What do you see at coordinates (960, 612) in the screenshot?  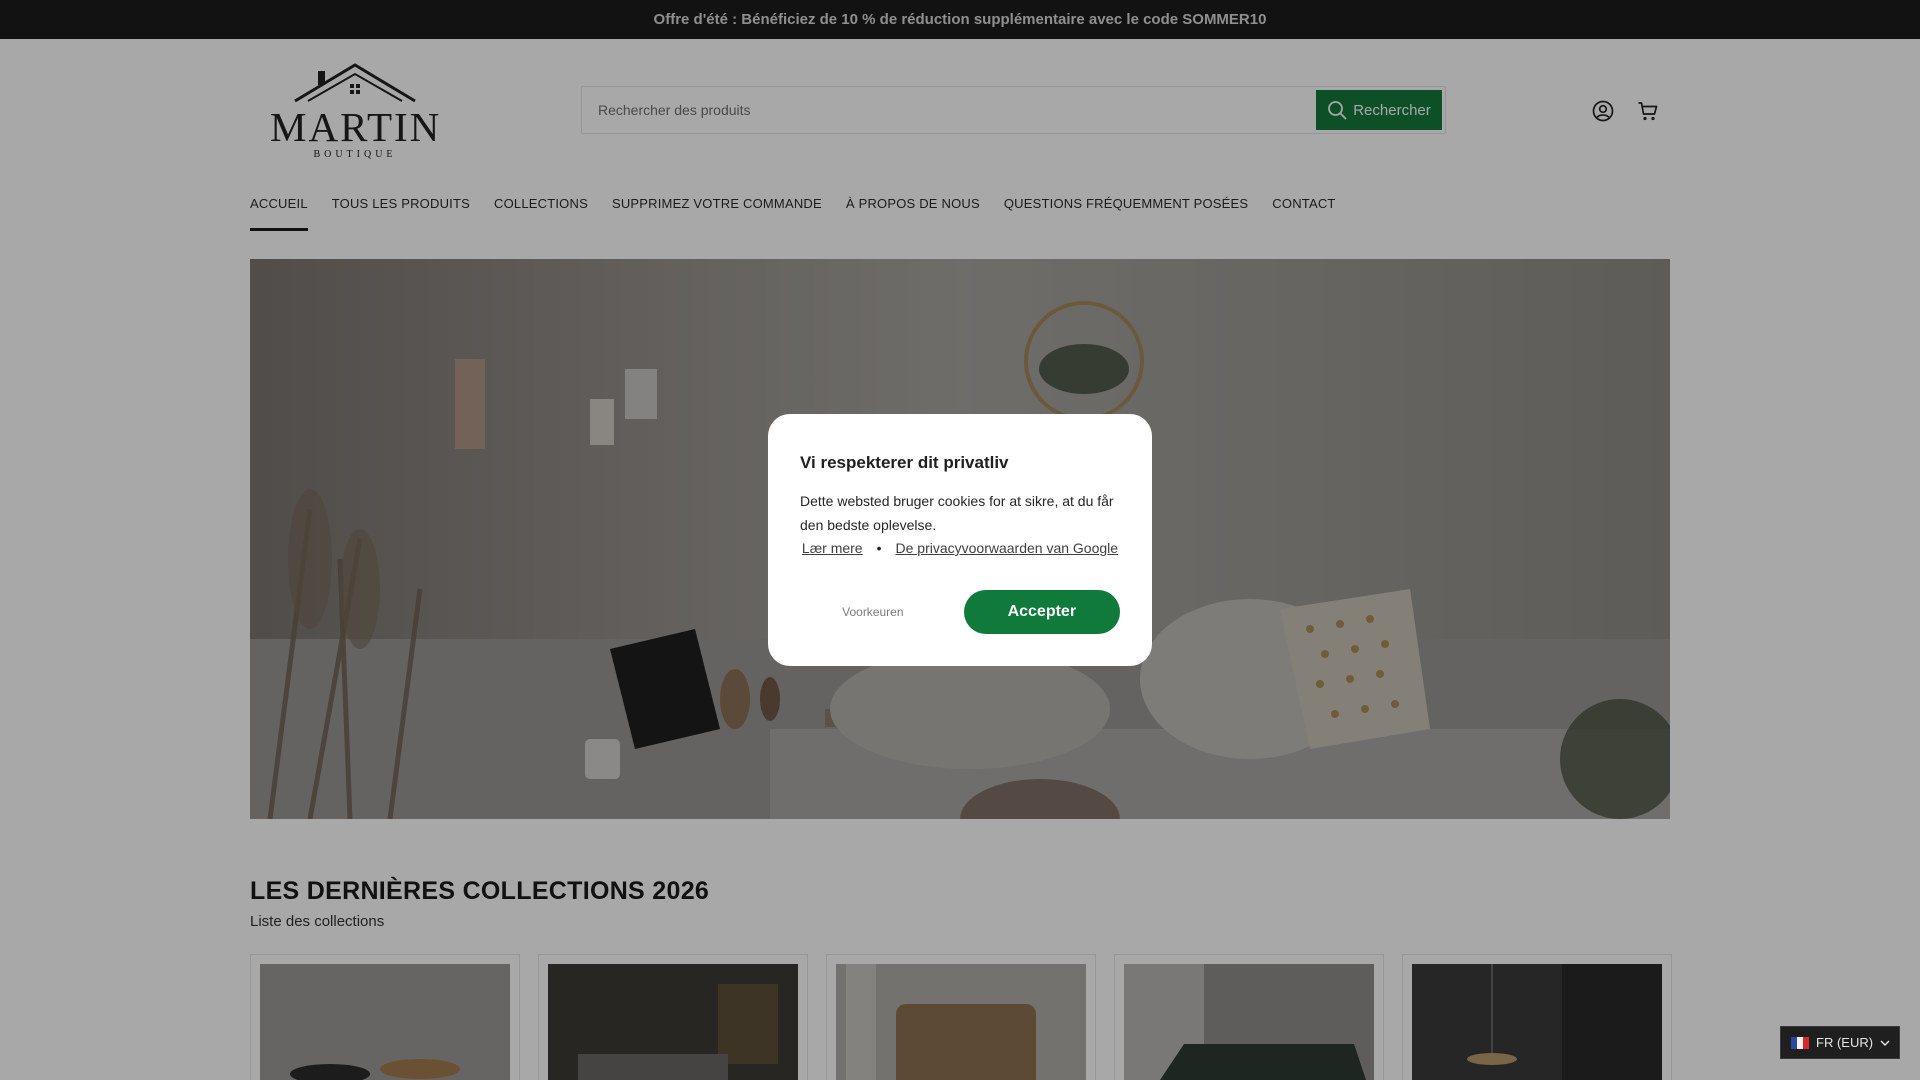 I see `cookie-modal-actions: Voorkeuren Accepter` at bounding box center [960, 612].